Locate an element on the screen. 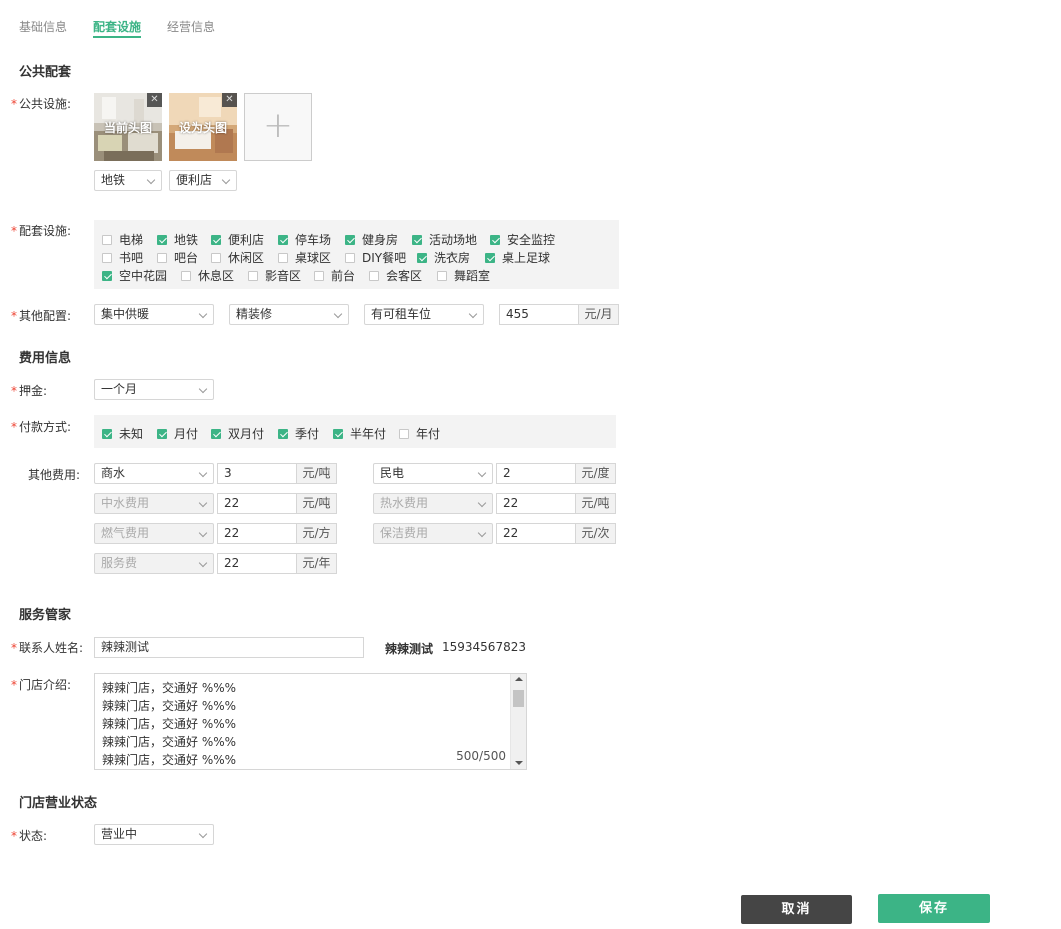 The width and height of the screenshot is (1061, 929). checkbox-option: 桌球区 is located at coordinates (304, 257).